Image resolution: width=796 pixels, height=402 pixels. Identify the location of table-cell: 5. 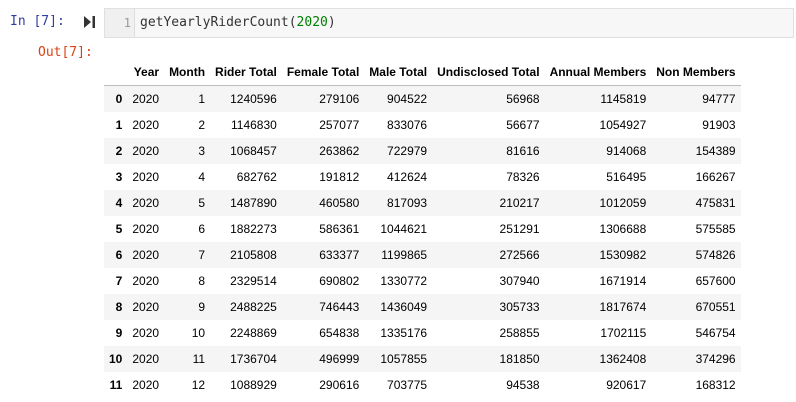
(202, 203).